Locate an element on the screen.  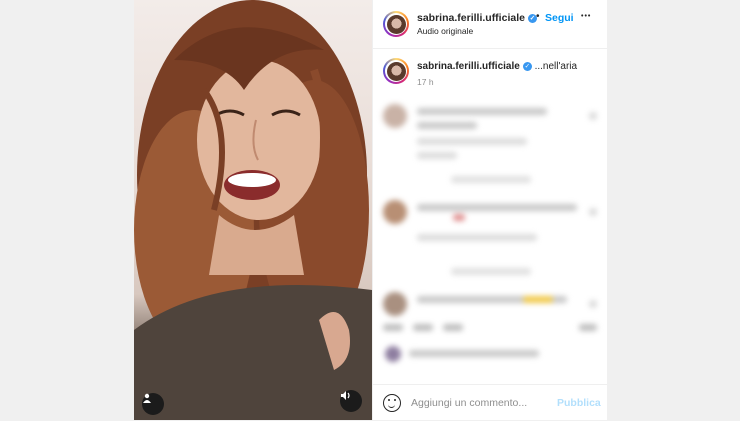
post-time: 17 h is located at coordinates (425, 82).